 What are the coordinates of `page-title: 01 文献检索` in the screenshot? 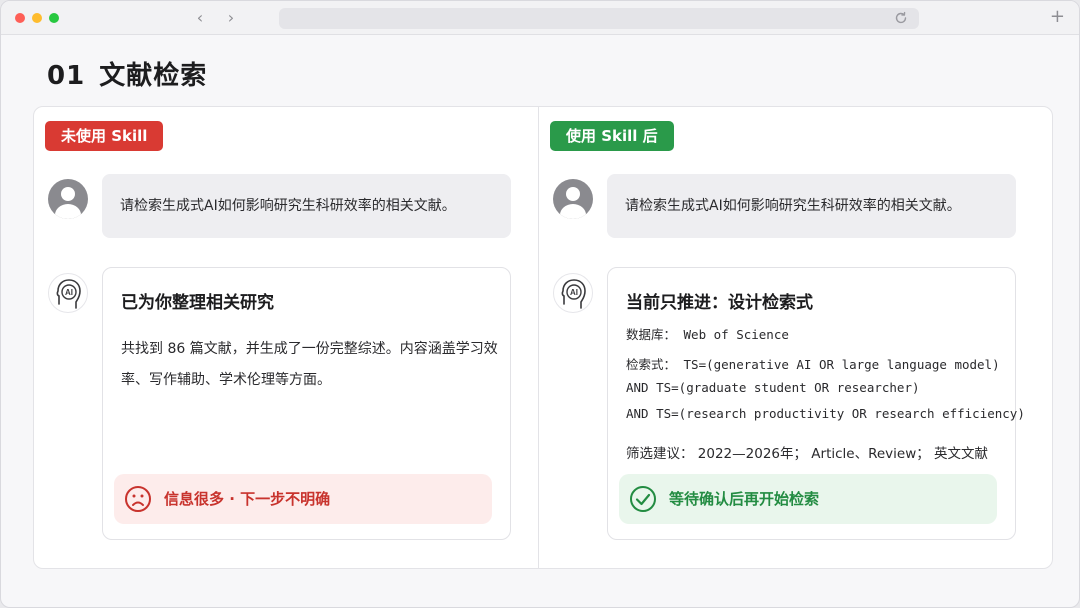 It's located at (134, 73).